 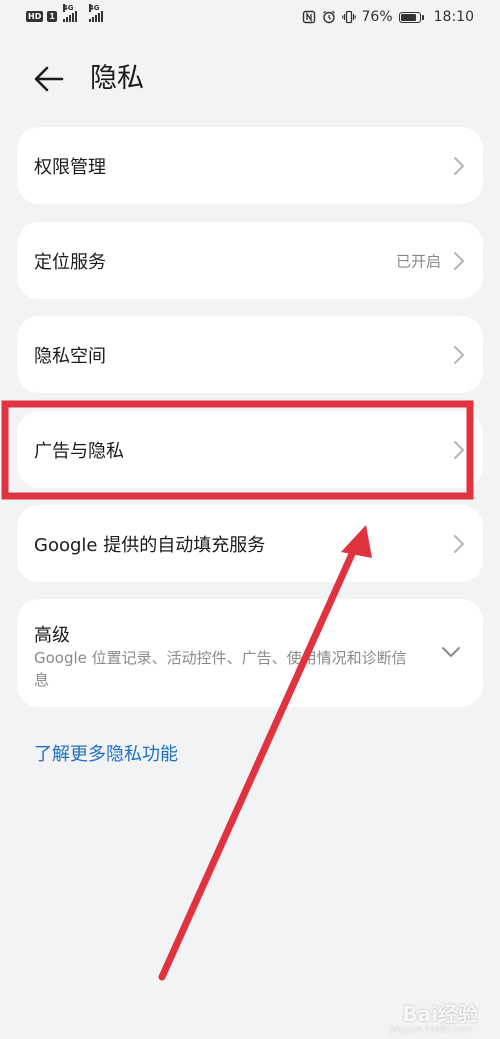 I want to click on watermark-url: jingyan.baidu.com, so click(x=430, y=1030).